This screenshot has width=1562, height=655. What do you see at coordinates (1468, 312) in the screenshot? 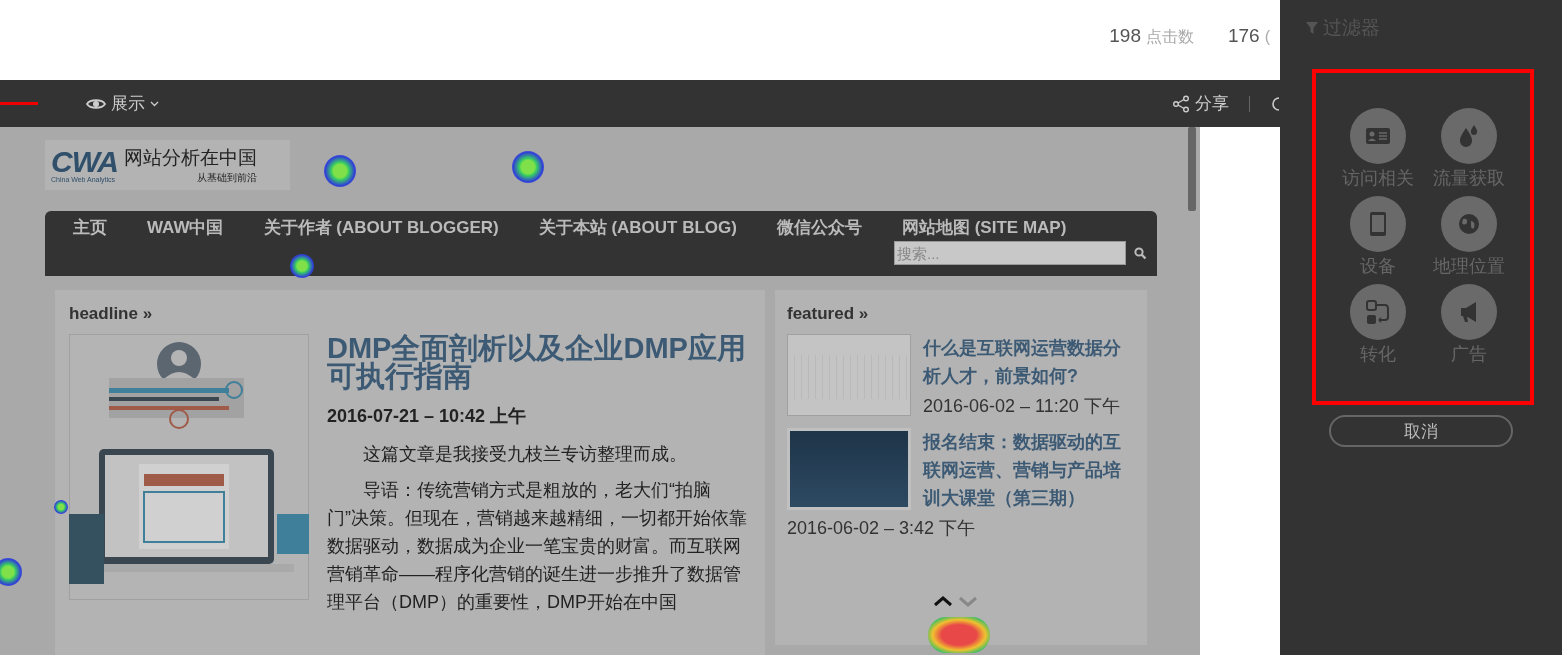
I see `megaphone-icon` at bounding box center [1468, 312].